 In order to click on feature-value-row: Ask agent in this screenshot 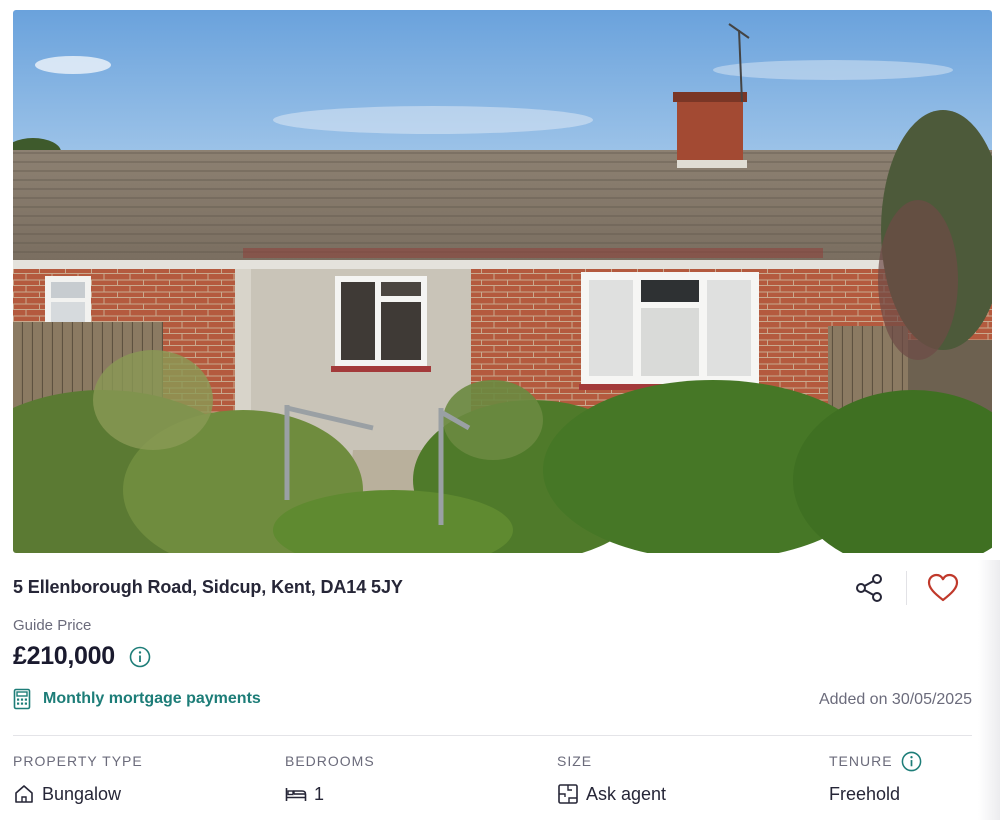, I will do `click(611, 794)`.